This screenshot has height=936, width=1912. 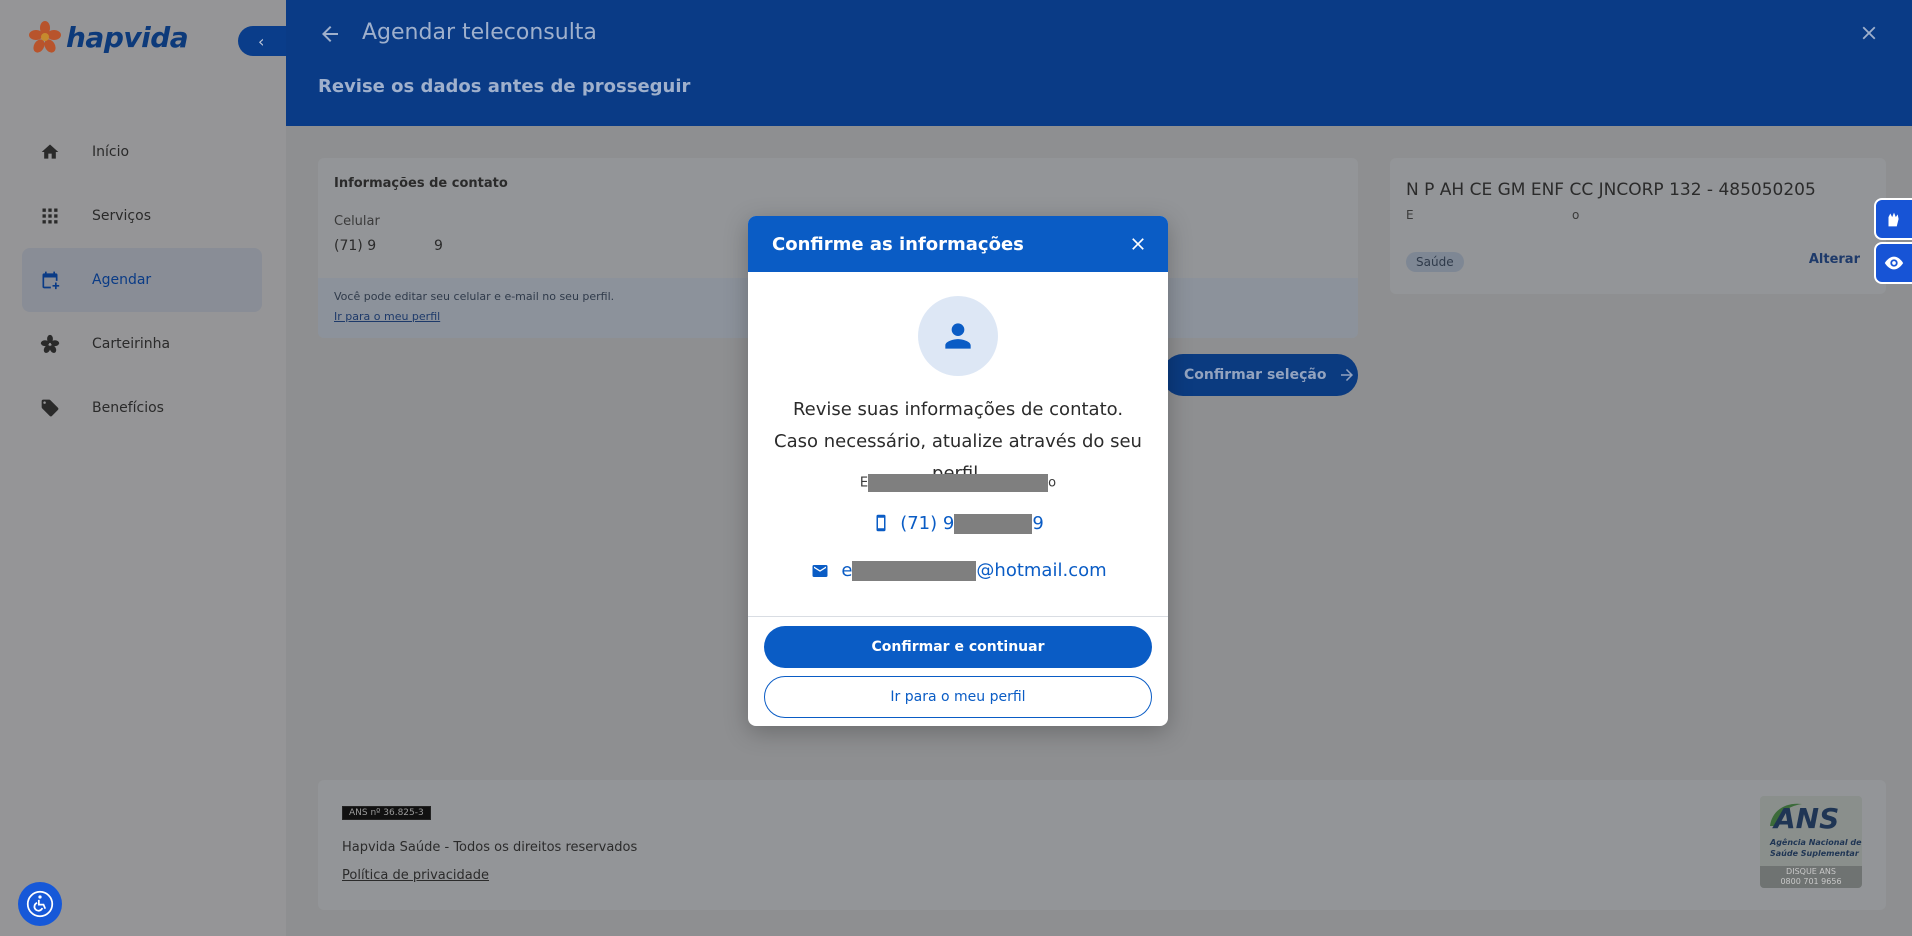 What do you see at coordinates (415, 875) in the screenshot?
I see `privacy-policy-link: Política de privacidade` at bounding box center [415, 875].